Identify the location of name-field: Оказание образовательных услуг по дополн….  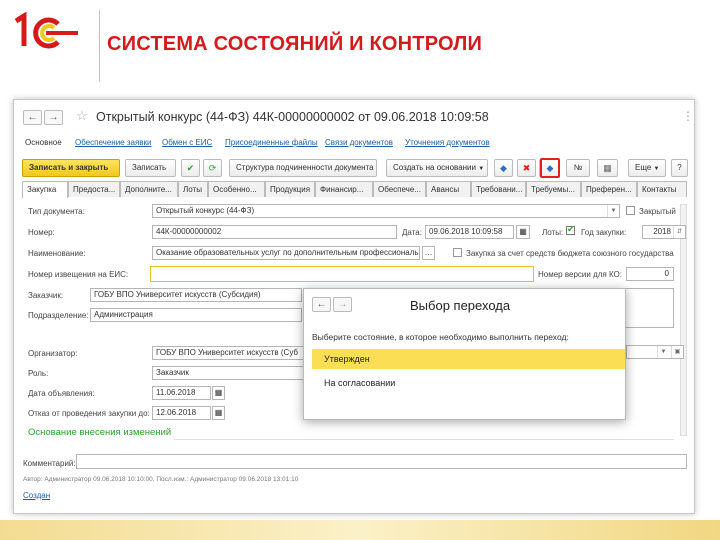
(286, 253).